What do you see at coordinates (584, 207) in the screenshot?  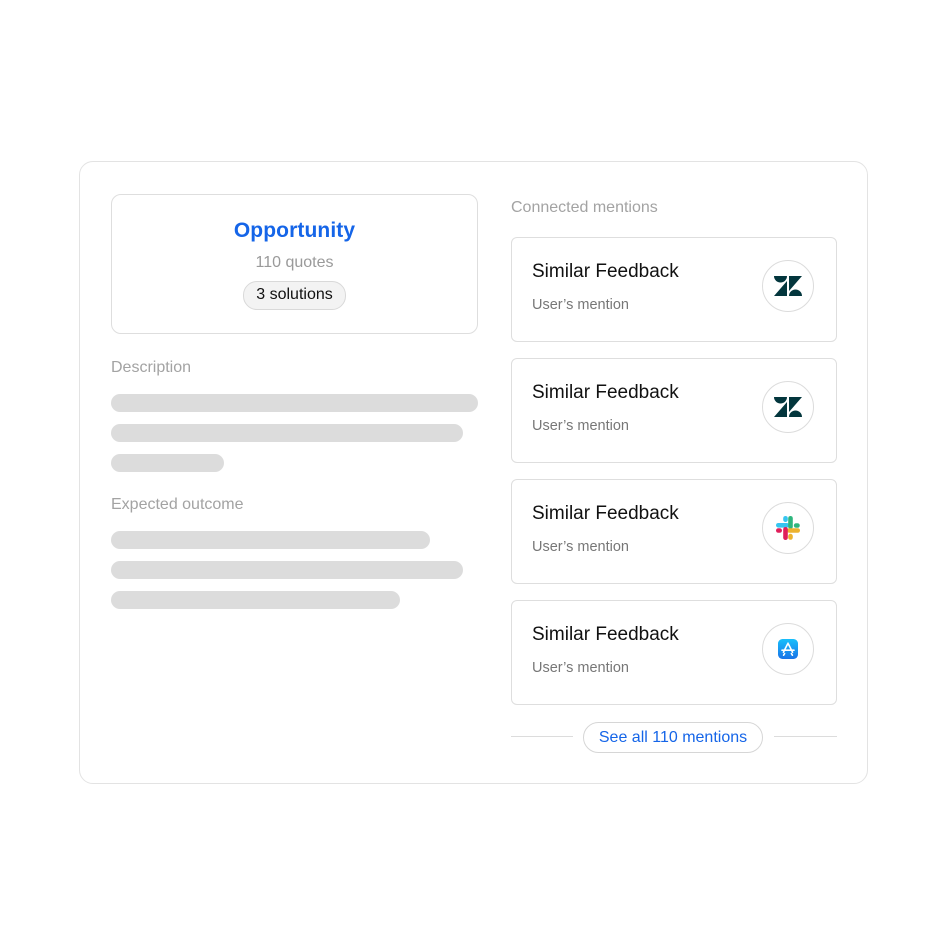 I see `connected-mentions-label: Connected mentions` at bounding box center [584, 207].